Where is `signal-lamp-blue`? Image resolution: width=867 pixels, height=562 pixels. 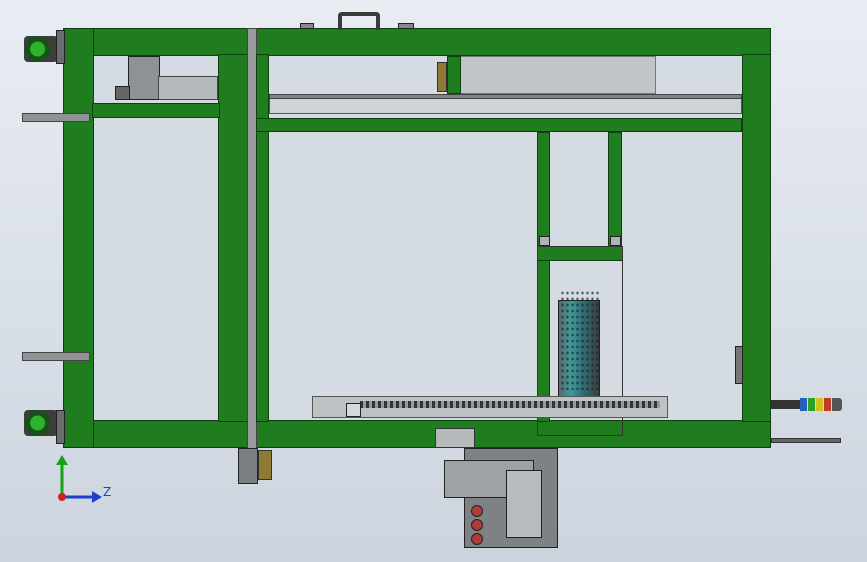
signal-lamp-blue is located at coordinates (803, 404).